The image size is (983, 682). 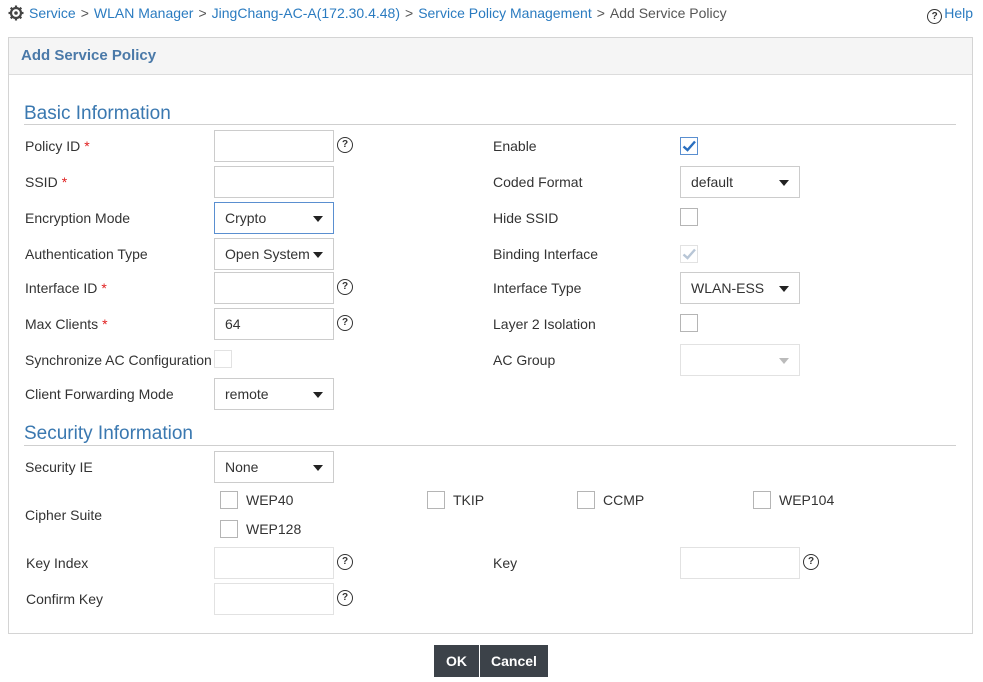 I want to click on security-ie-select: None, so click(x=274, y=467).